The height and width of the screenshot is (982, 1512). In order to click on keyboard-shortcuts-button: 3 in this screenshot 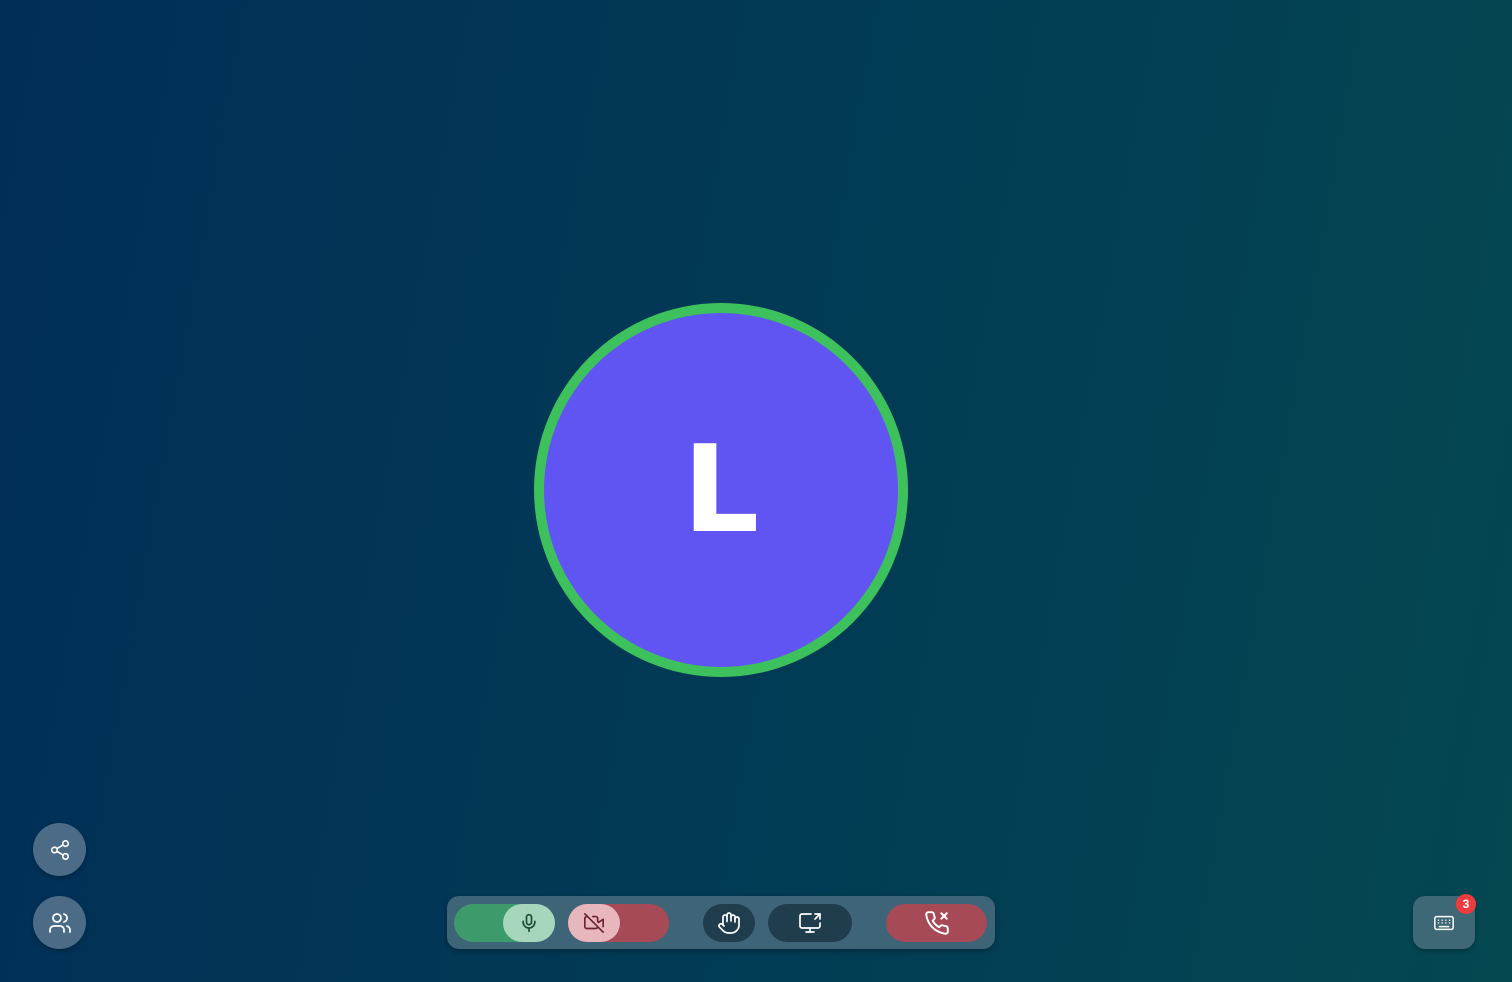, I will do `click(1444, 921)`.